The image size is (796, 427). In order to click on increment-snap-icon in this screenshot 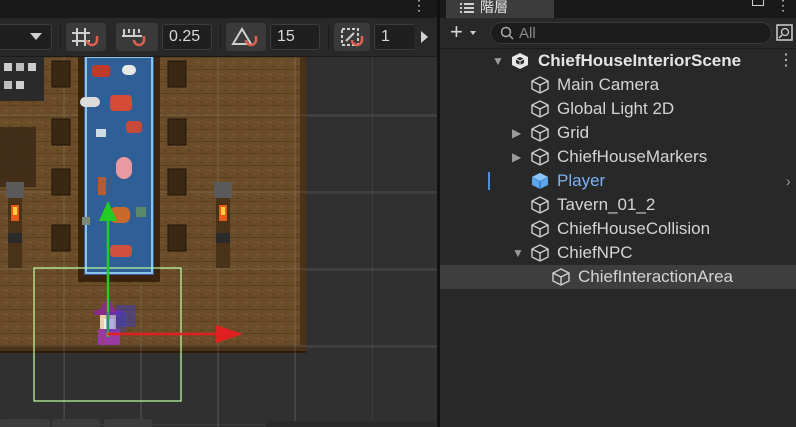, I will do `click(134, 38)`.